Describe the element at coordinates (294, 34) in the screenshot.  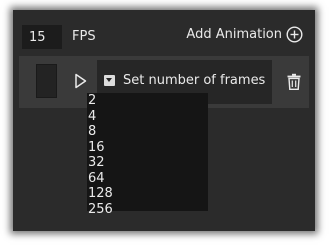
I see `plus-circle-icon` at that location.